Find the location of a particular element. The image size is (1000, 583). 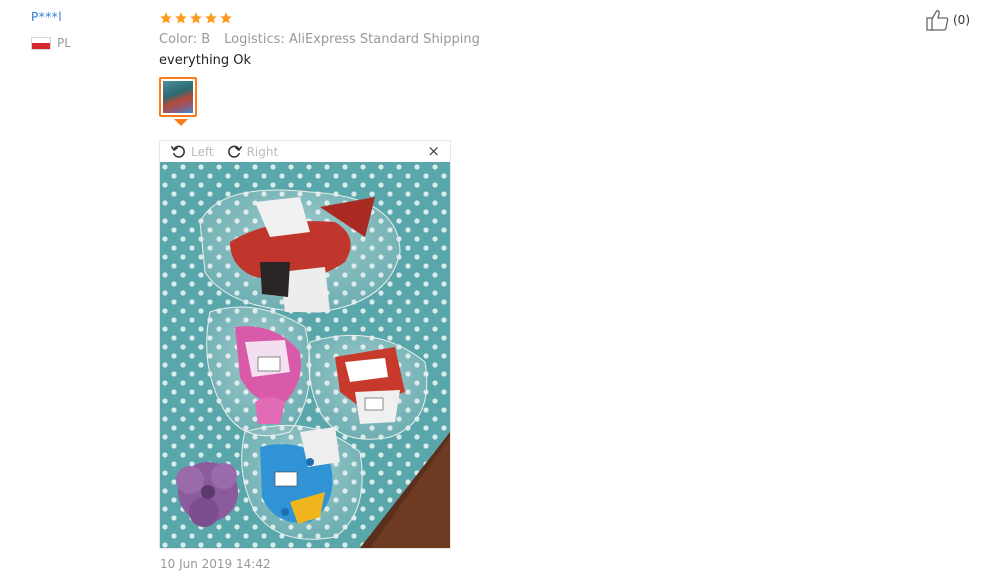

review-thumbnails is located at coordinates (319, 101).